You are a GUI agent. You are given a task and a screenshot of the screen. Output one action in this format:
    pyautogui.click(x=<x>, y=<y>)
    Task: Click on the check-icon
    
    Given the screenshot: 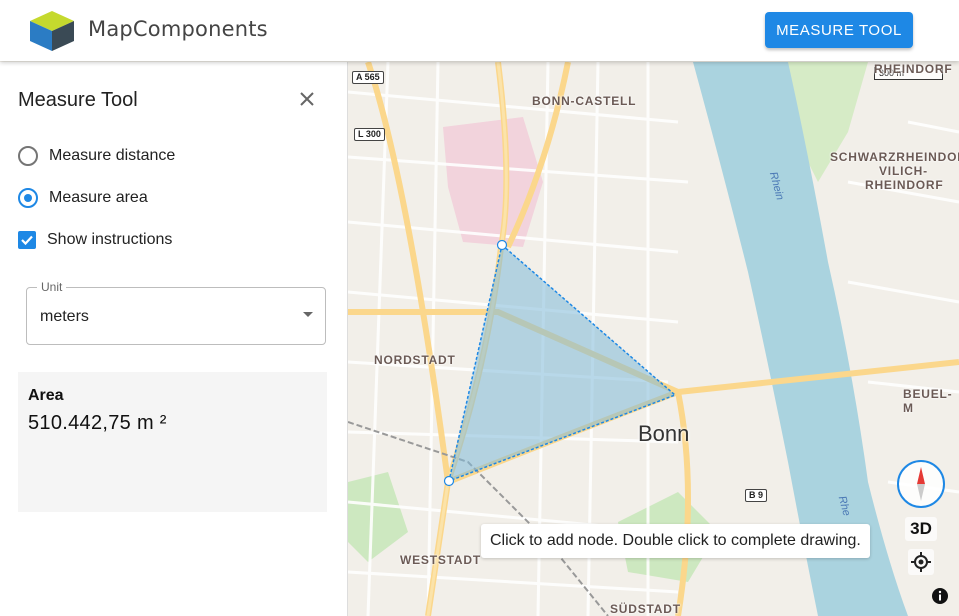 What is the action you would take?
    pyautogui.click(x=27, y=240)
    